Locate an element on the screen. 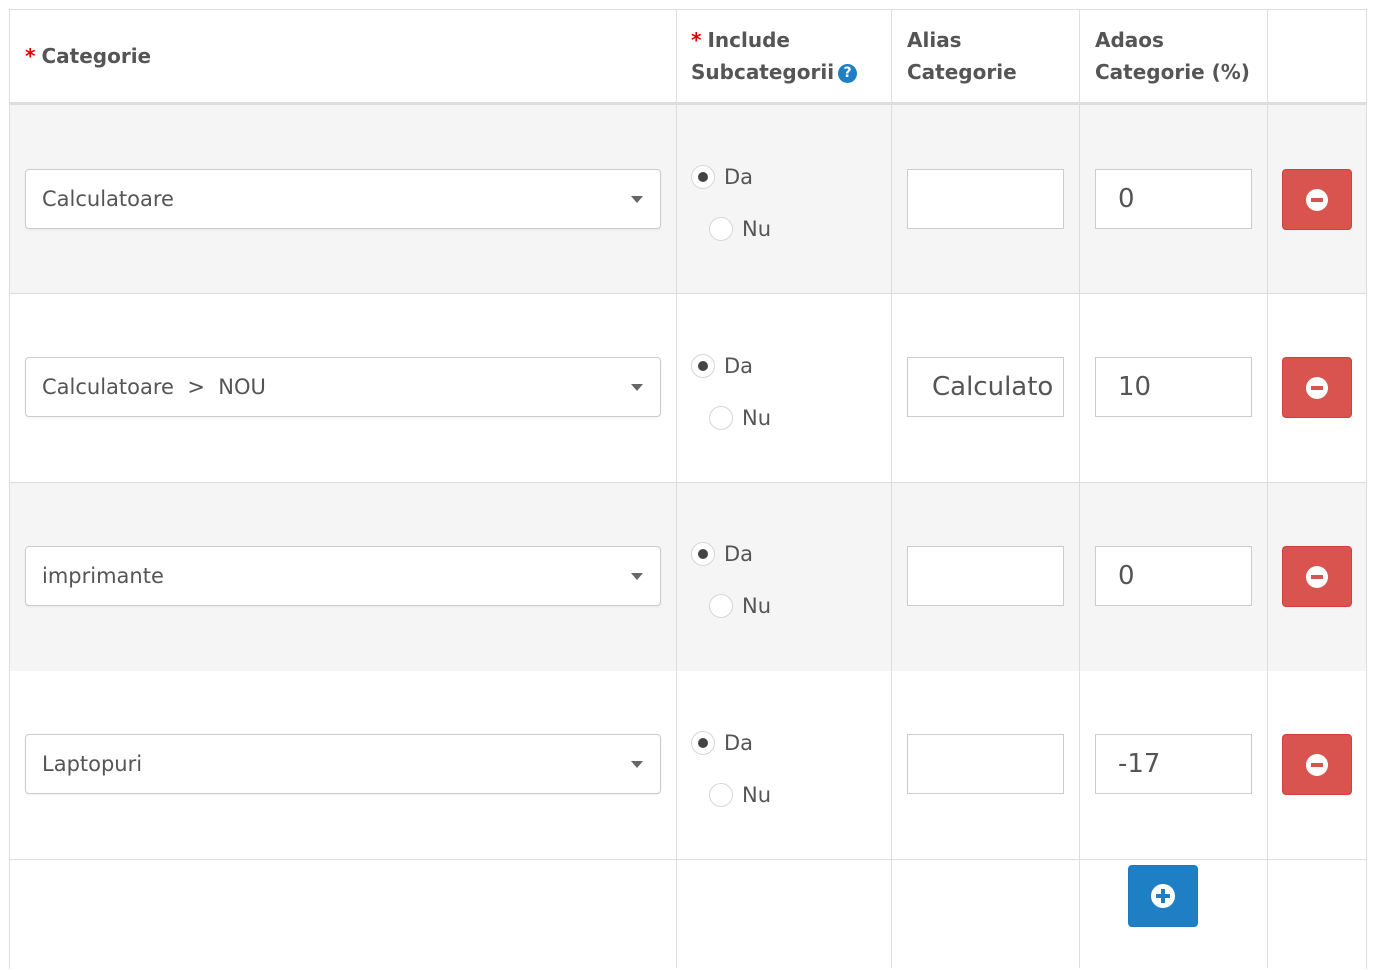  category-select-value: imprimante is located at coordinates (103, 576).